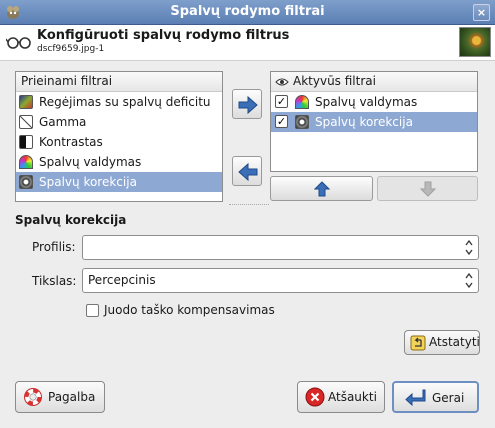 The width and height of the screenshot is (495, 428). I want to click on intent-combo: Percepcinis, so click(280, 280).